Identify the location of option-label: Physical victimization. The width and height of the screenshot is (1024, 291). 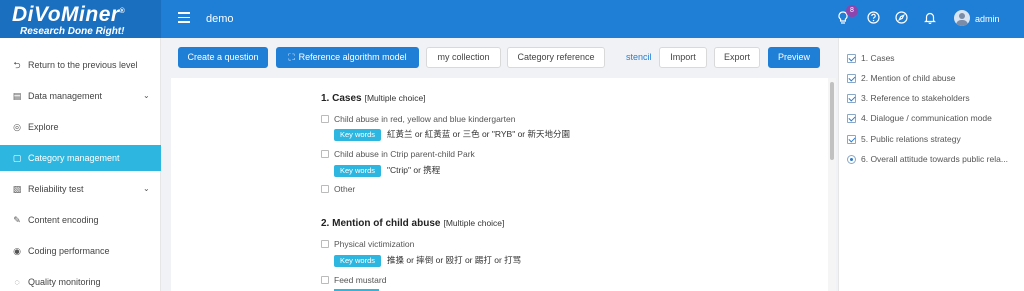
(374, 244).